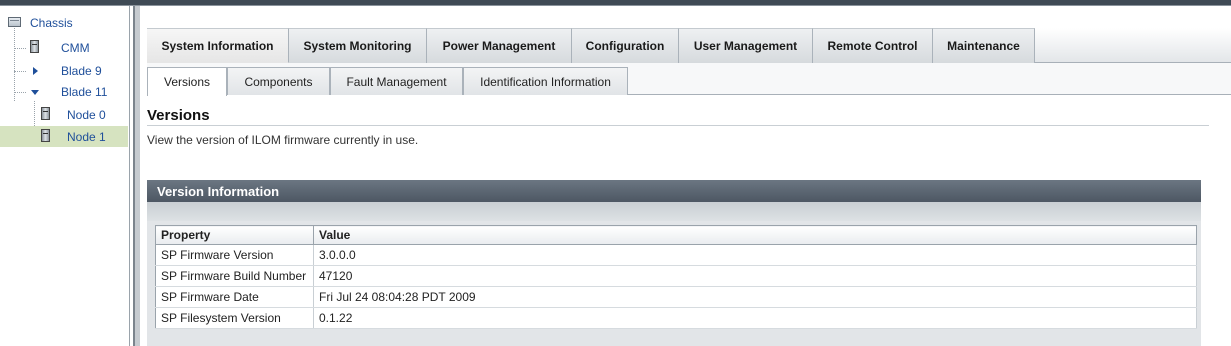 The height and width of the screenshot is (346, 1231). I want to click on tree-item-blade-9: Blade 9, so click(64, 70).